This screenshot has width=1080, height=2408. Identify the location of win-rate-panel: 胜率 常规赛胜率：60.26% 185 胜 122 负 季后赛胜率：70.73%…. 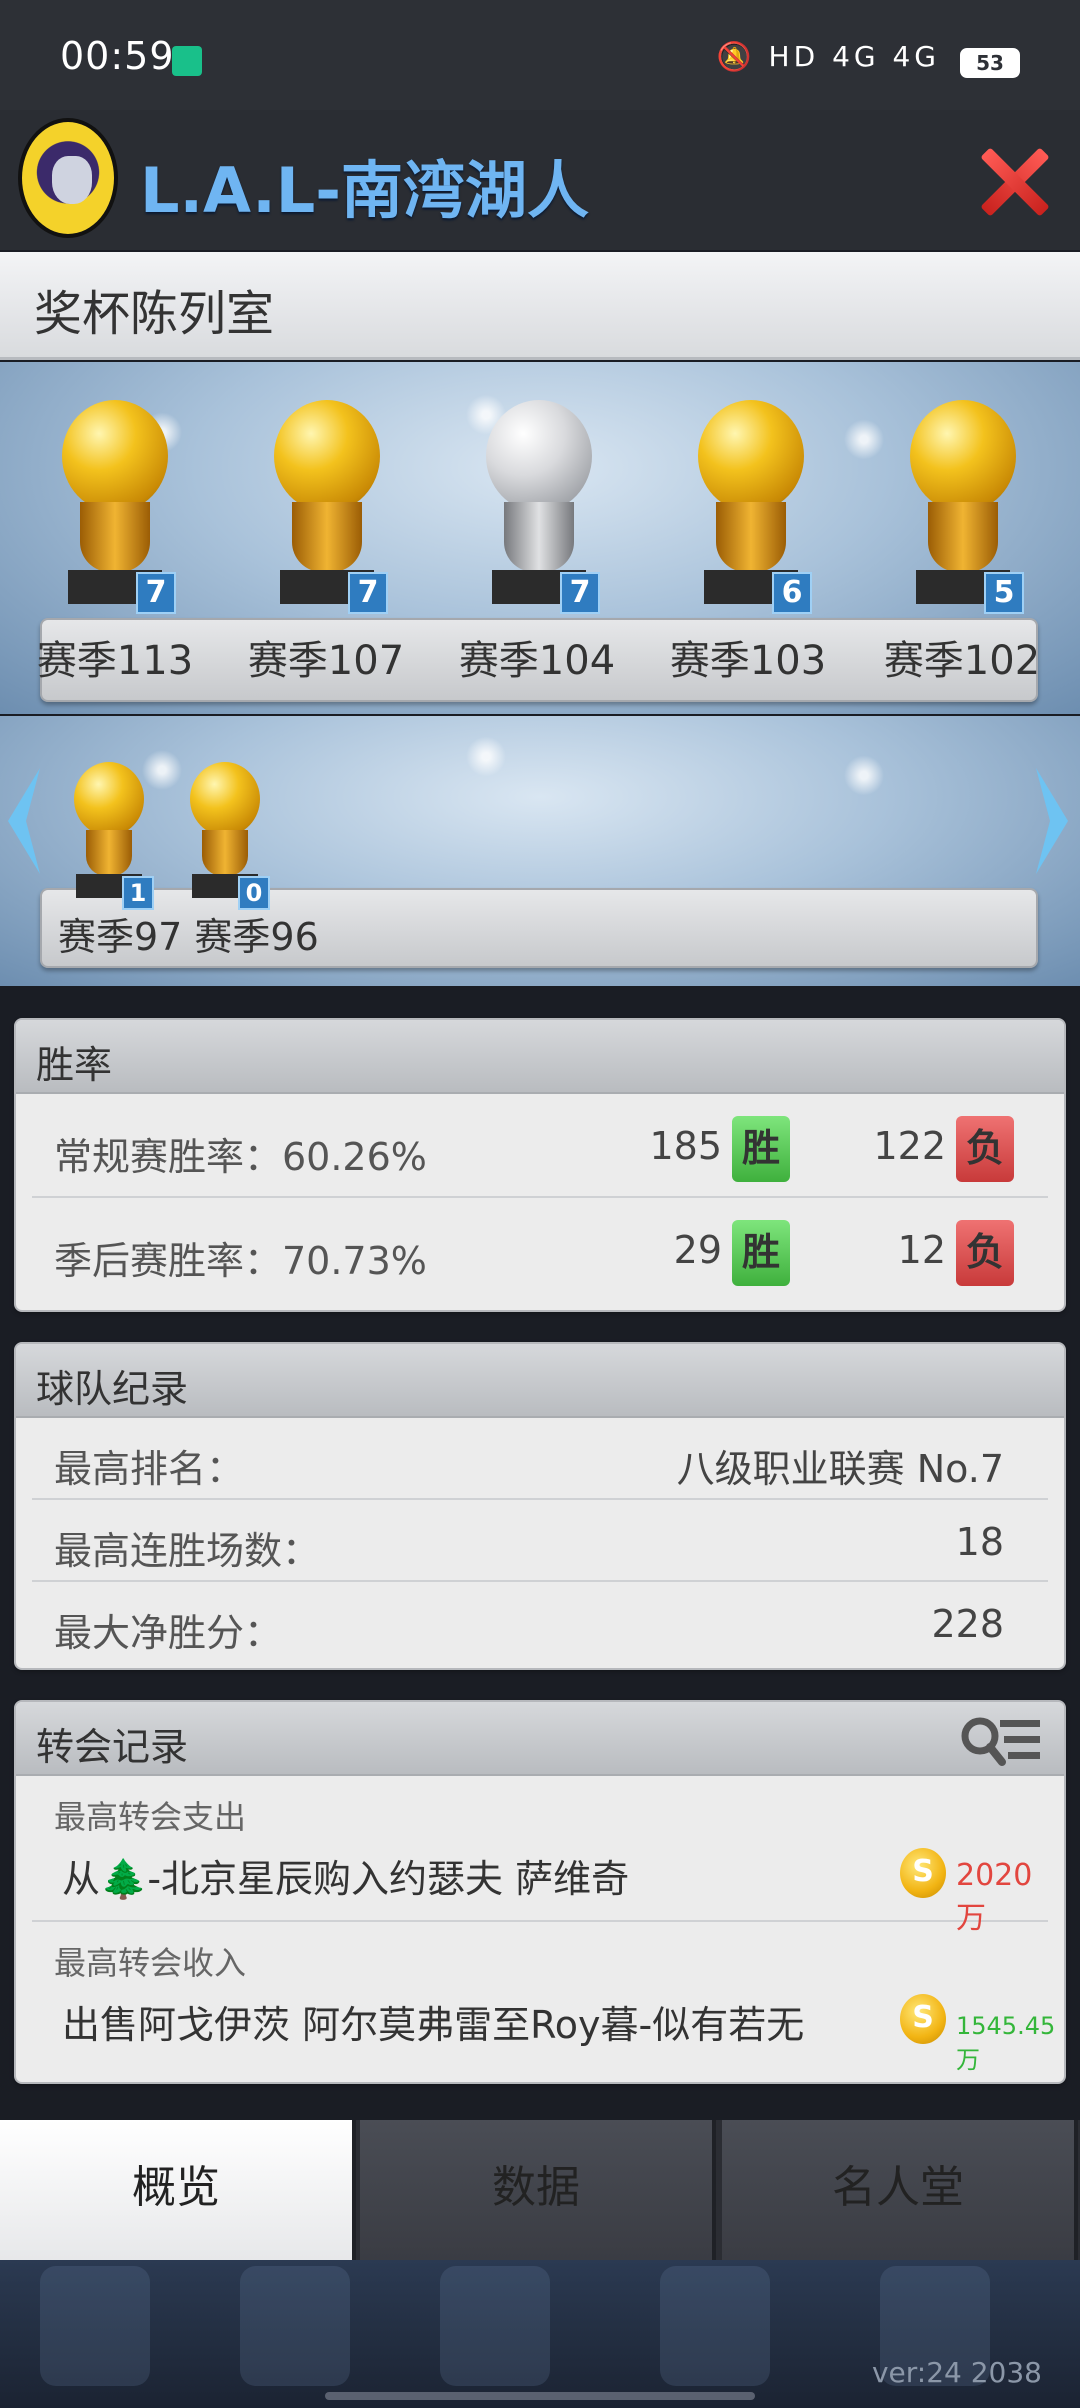
(540, 1165).